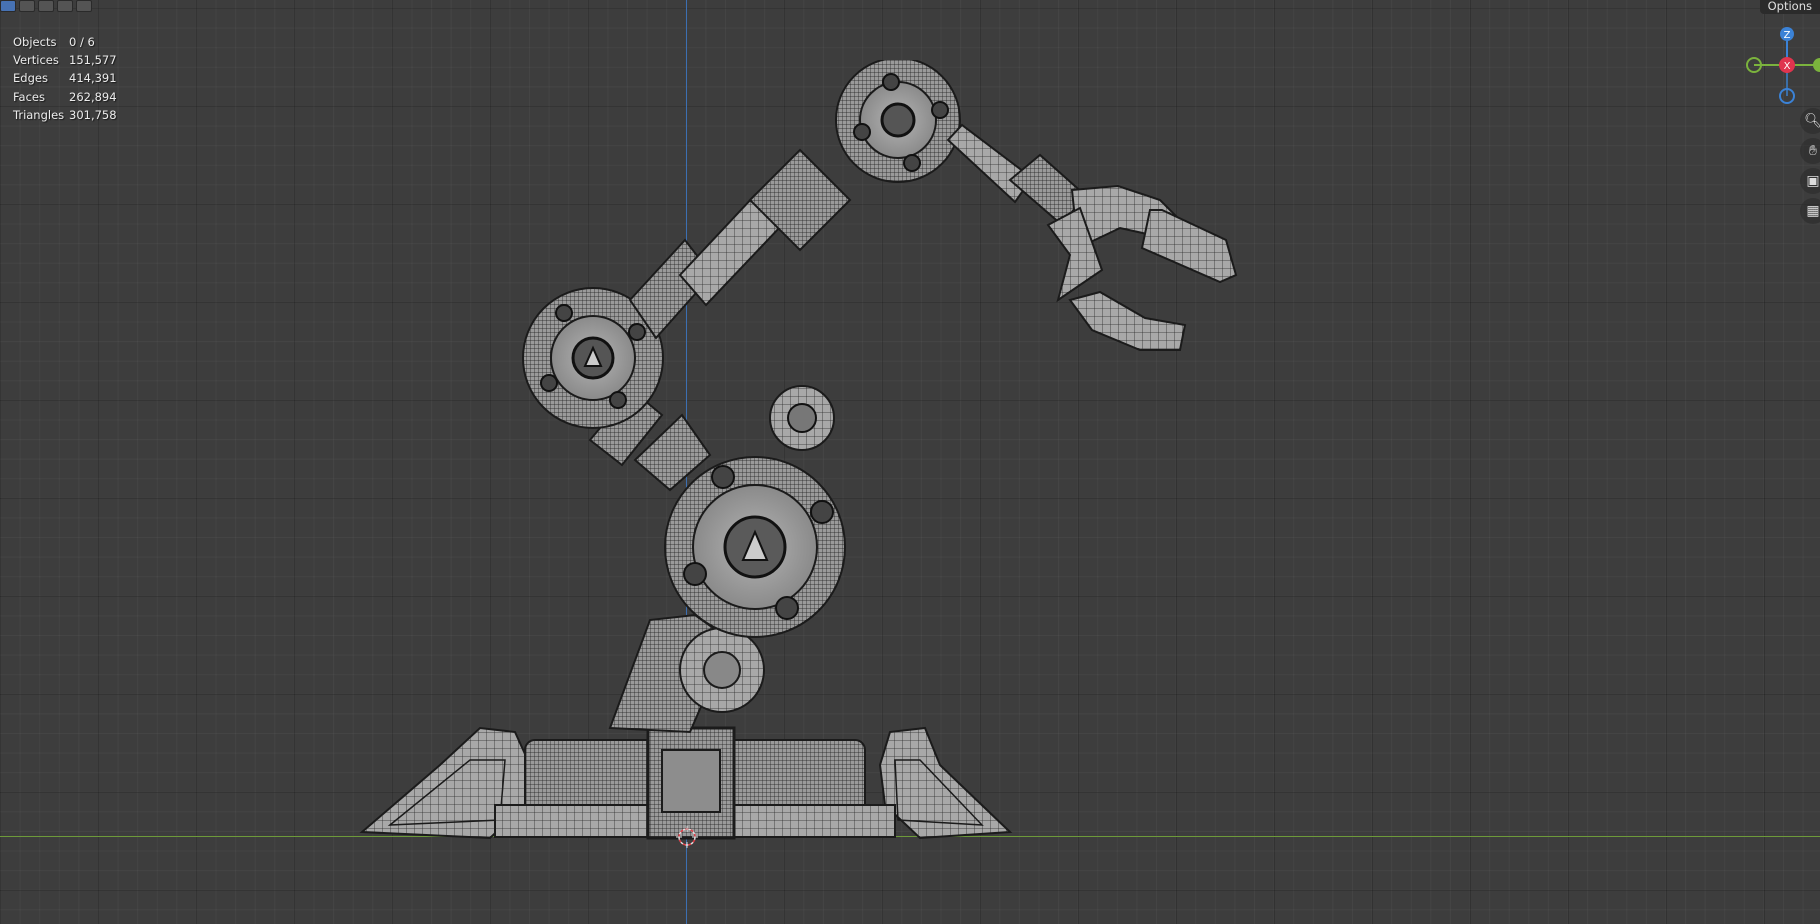  Describe the element at coordinates (1787, 35) in the screenshot. I see `gizmo-z-label: Z` at that location.